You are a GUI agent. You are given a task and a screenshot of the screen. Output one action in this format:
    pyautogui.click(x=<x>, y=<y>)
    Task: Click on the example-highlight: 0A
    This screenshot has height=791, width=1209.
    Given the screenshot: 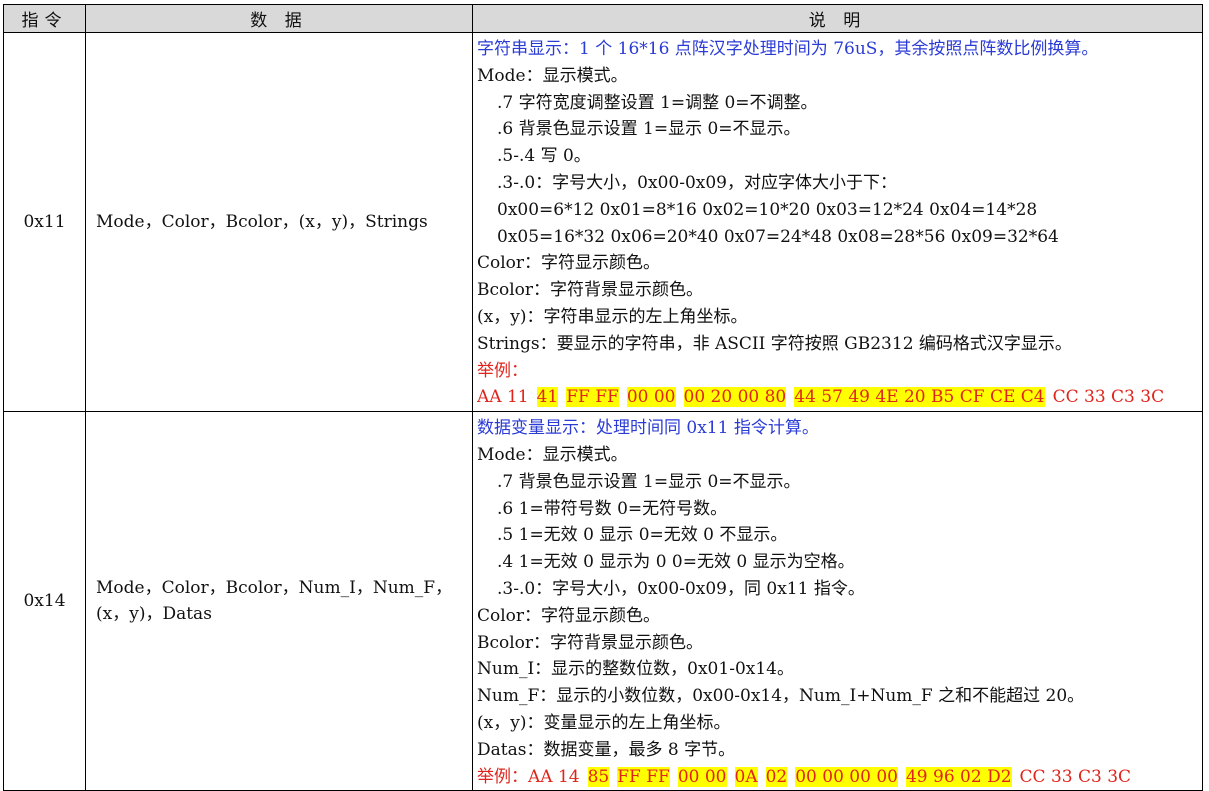 What is the action you would take?
    pyautogui.click(x=746, y=776)
    